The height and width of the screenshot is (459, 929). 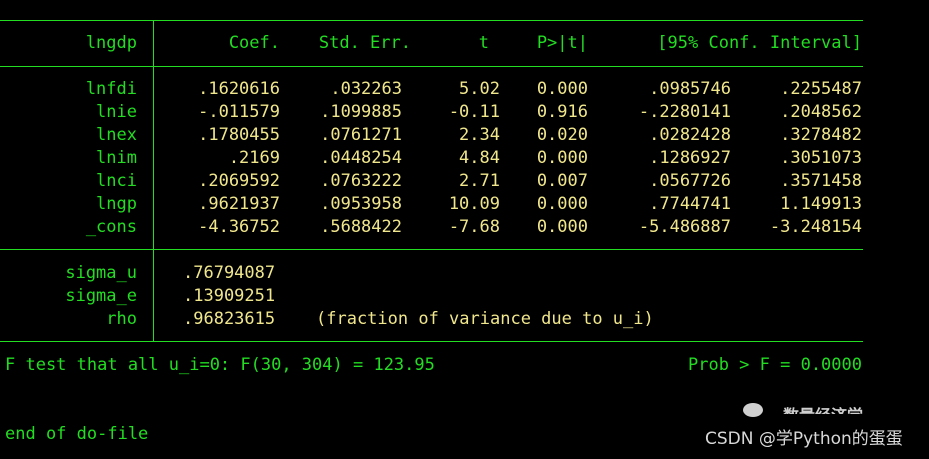 I want to click on row-ci-low: -5.486887, so click(x=684, y=227).